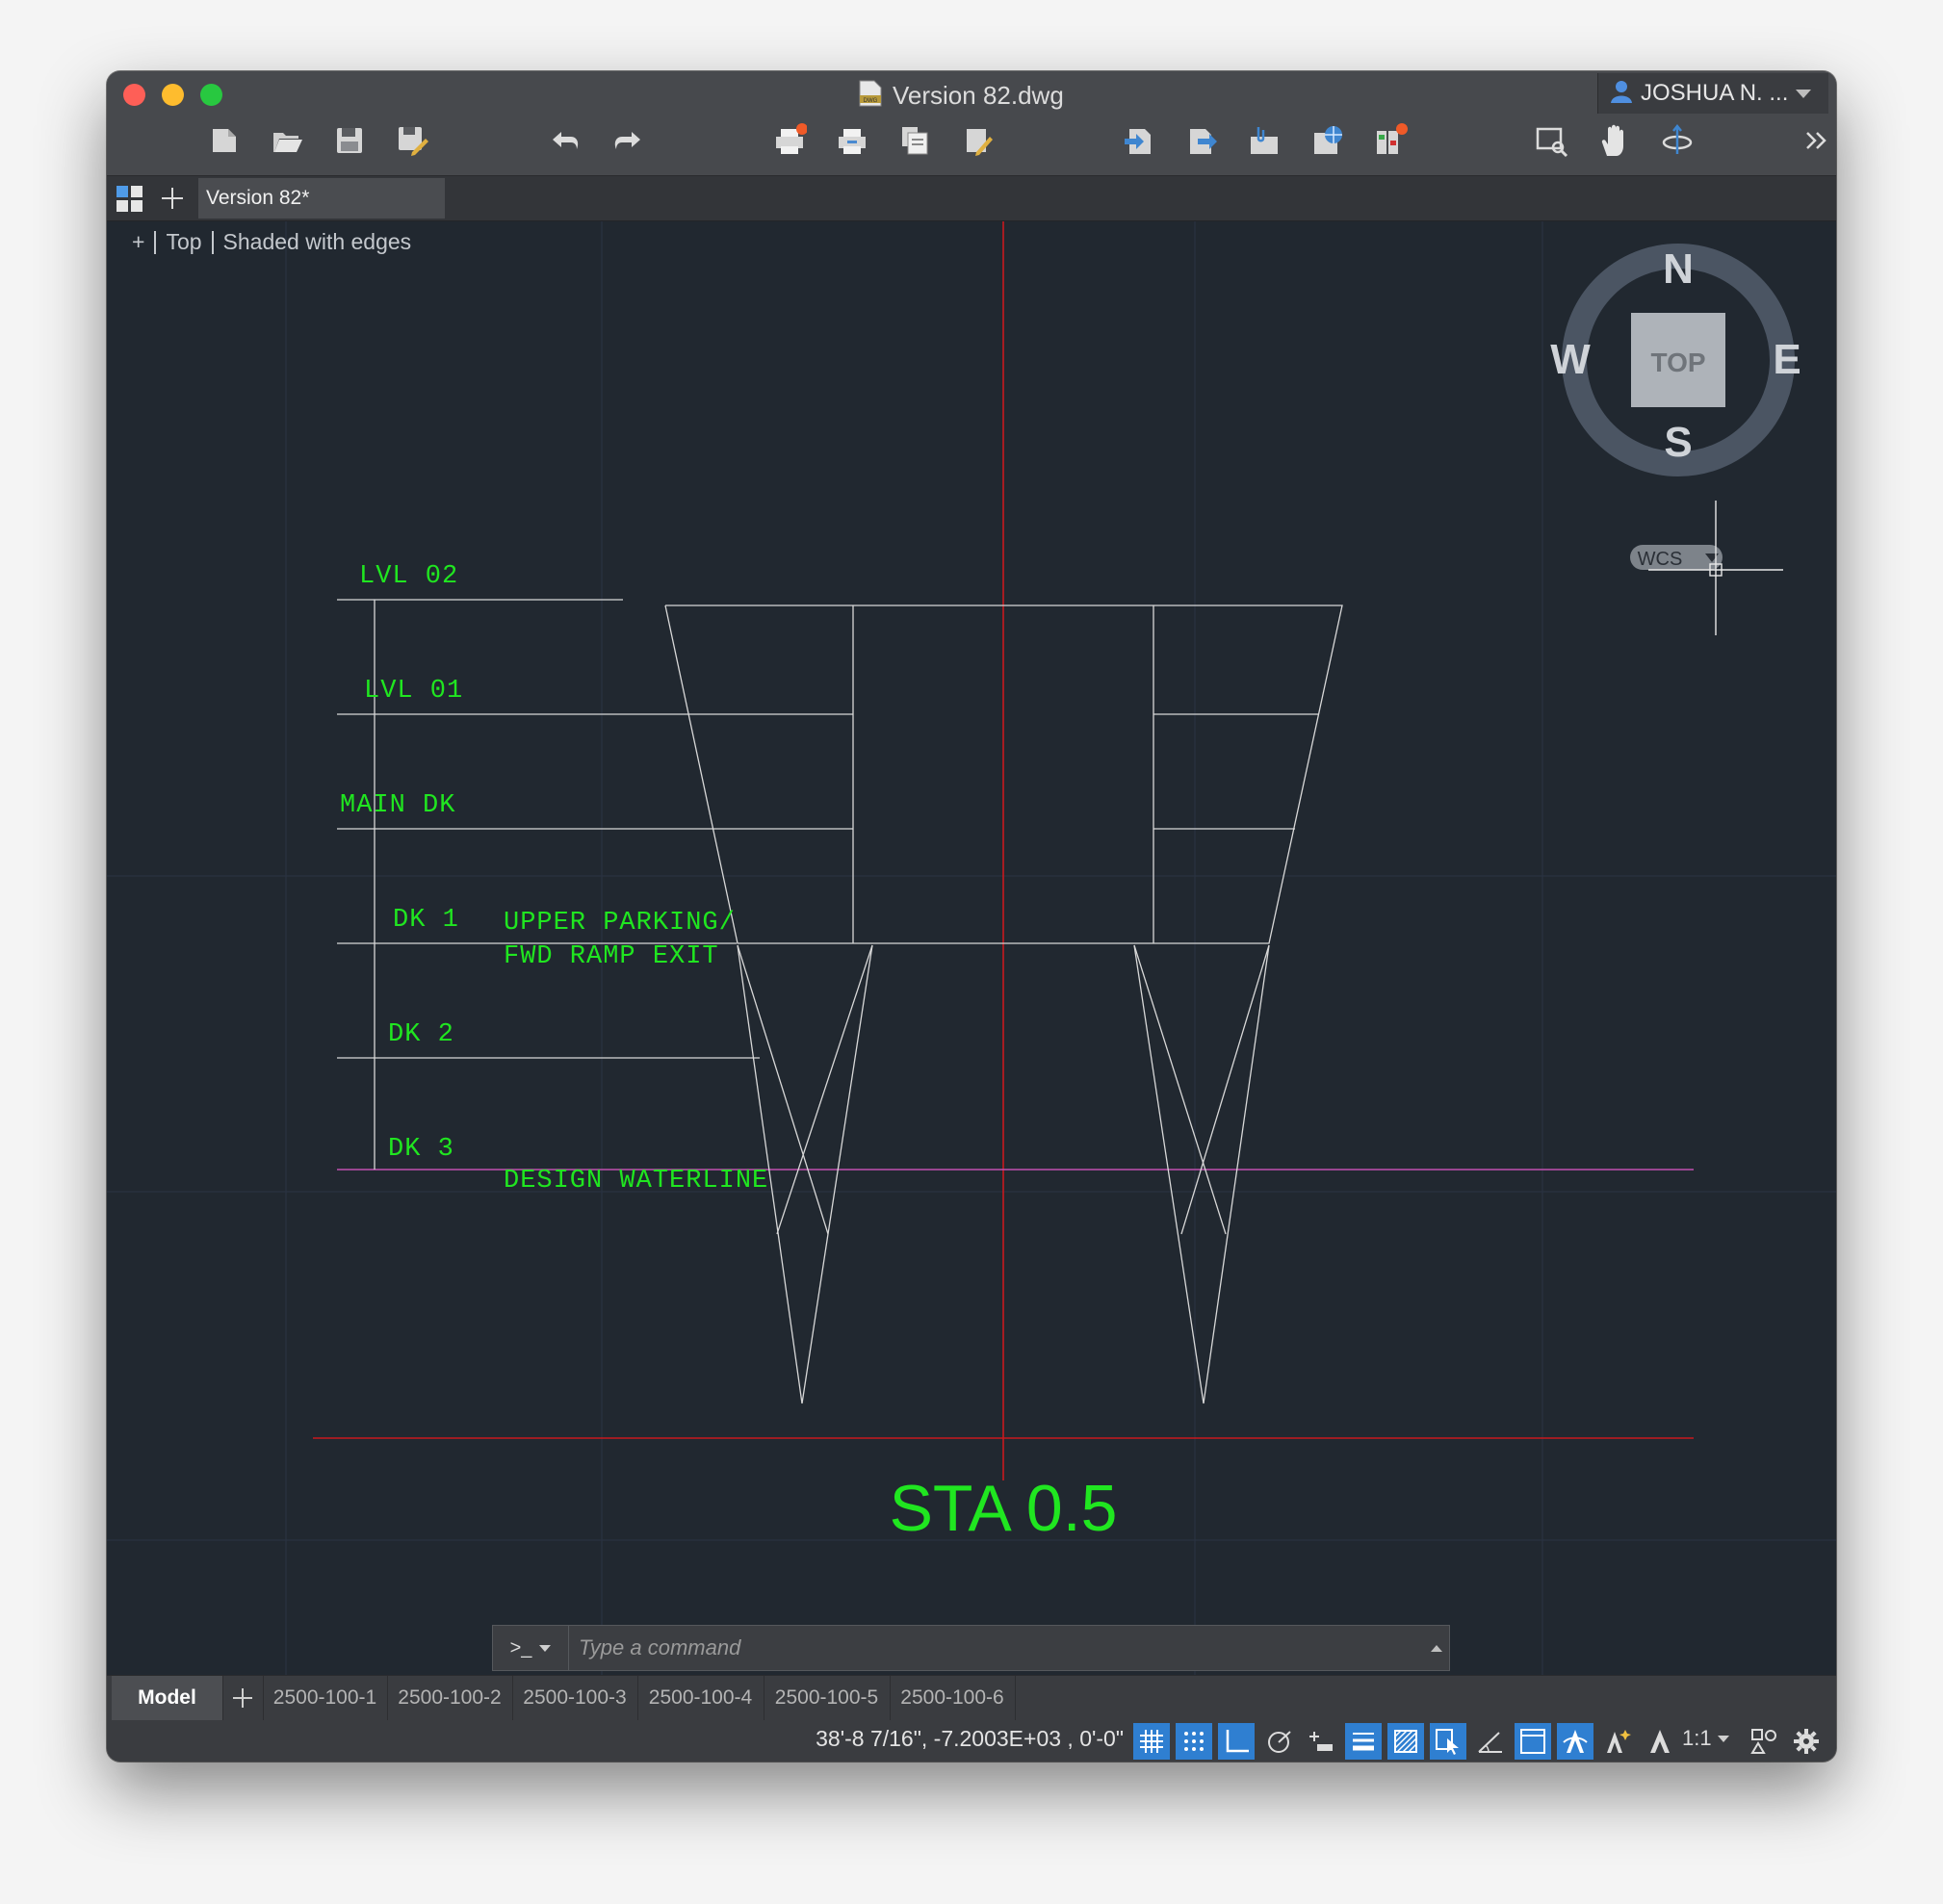  I want to click on minimize-window-button, so click(173, 95).